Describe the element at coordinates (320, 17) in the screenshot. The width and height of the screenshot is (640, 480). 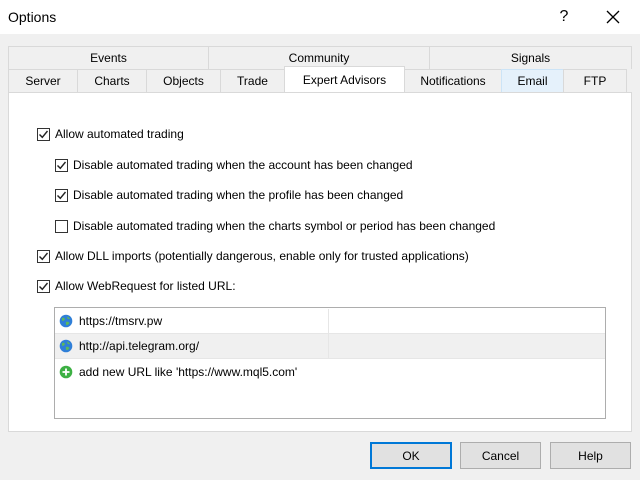
I see `title-bar: Options ?` at that location.